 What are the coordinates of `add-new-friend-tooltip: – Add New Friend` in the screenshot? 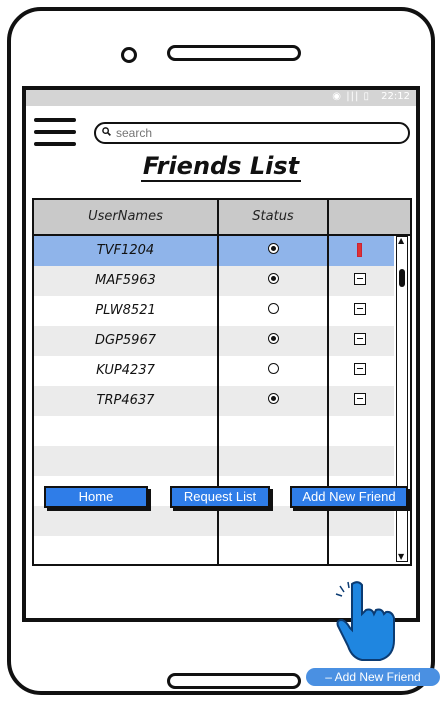 It's located at (373, 677).